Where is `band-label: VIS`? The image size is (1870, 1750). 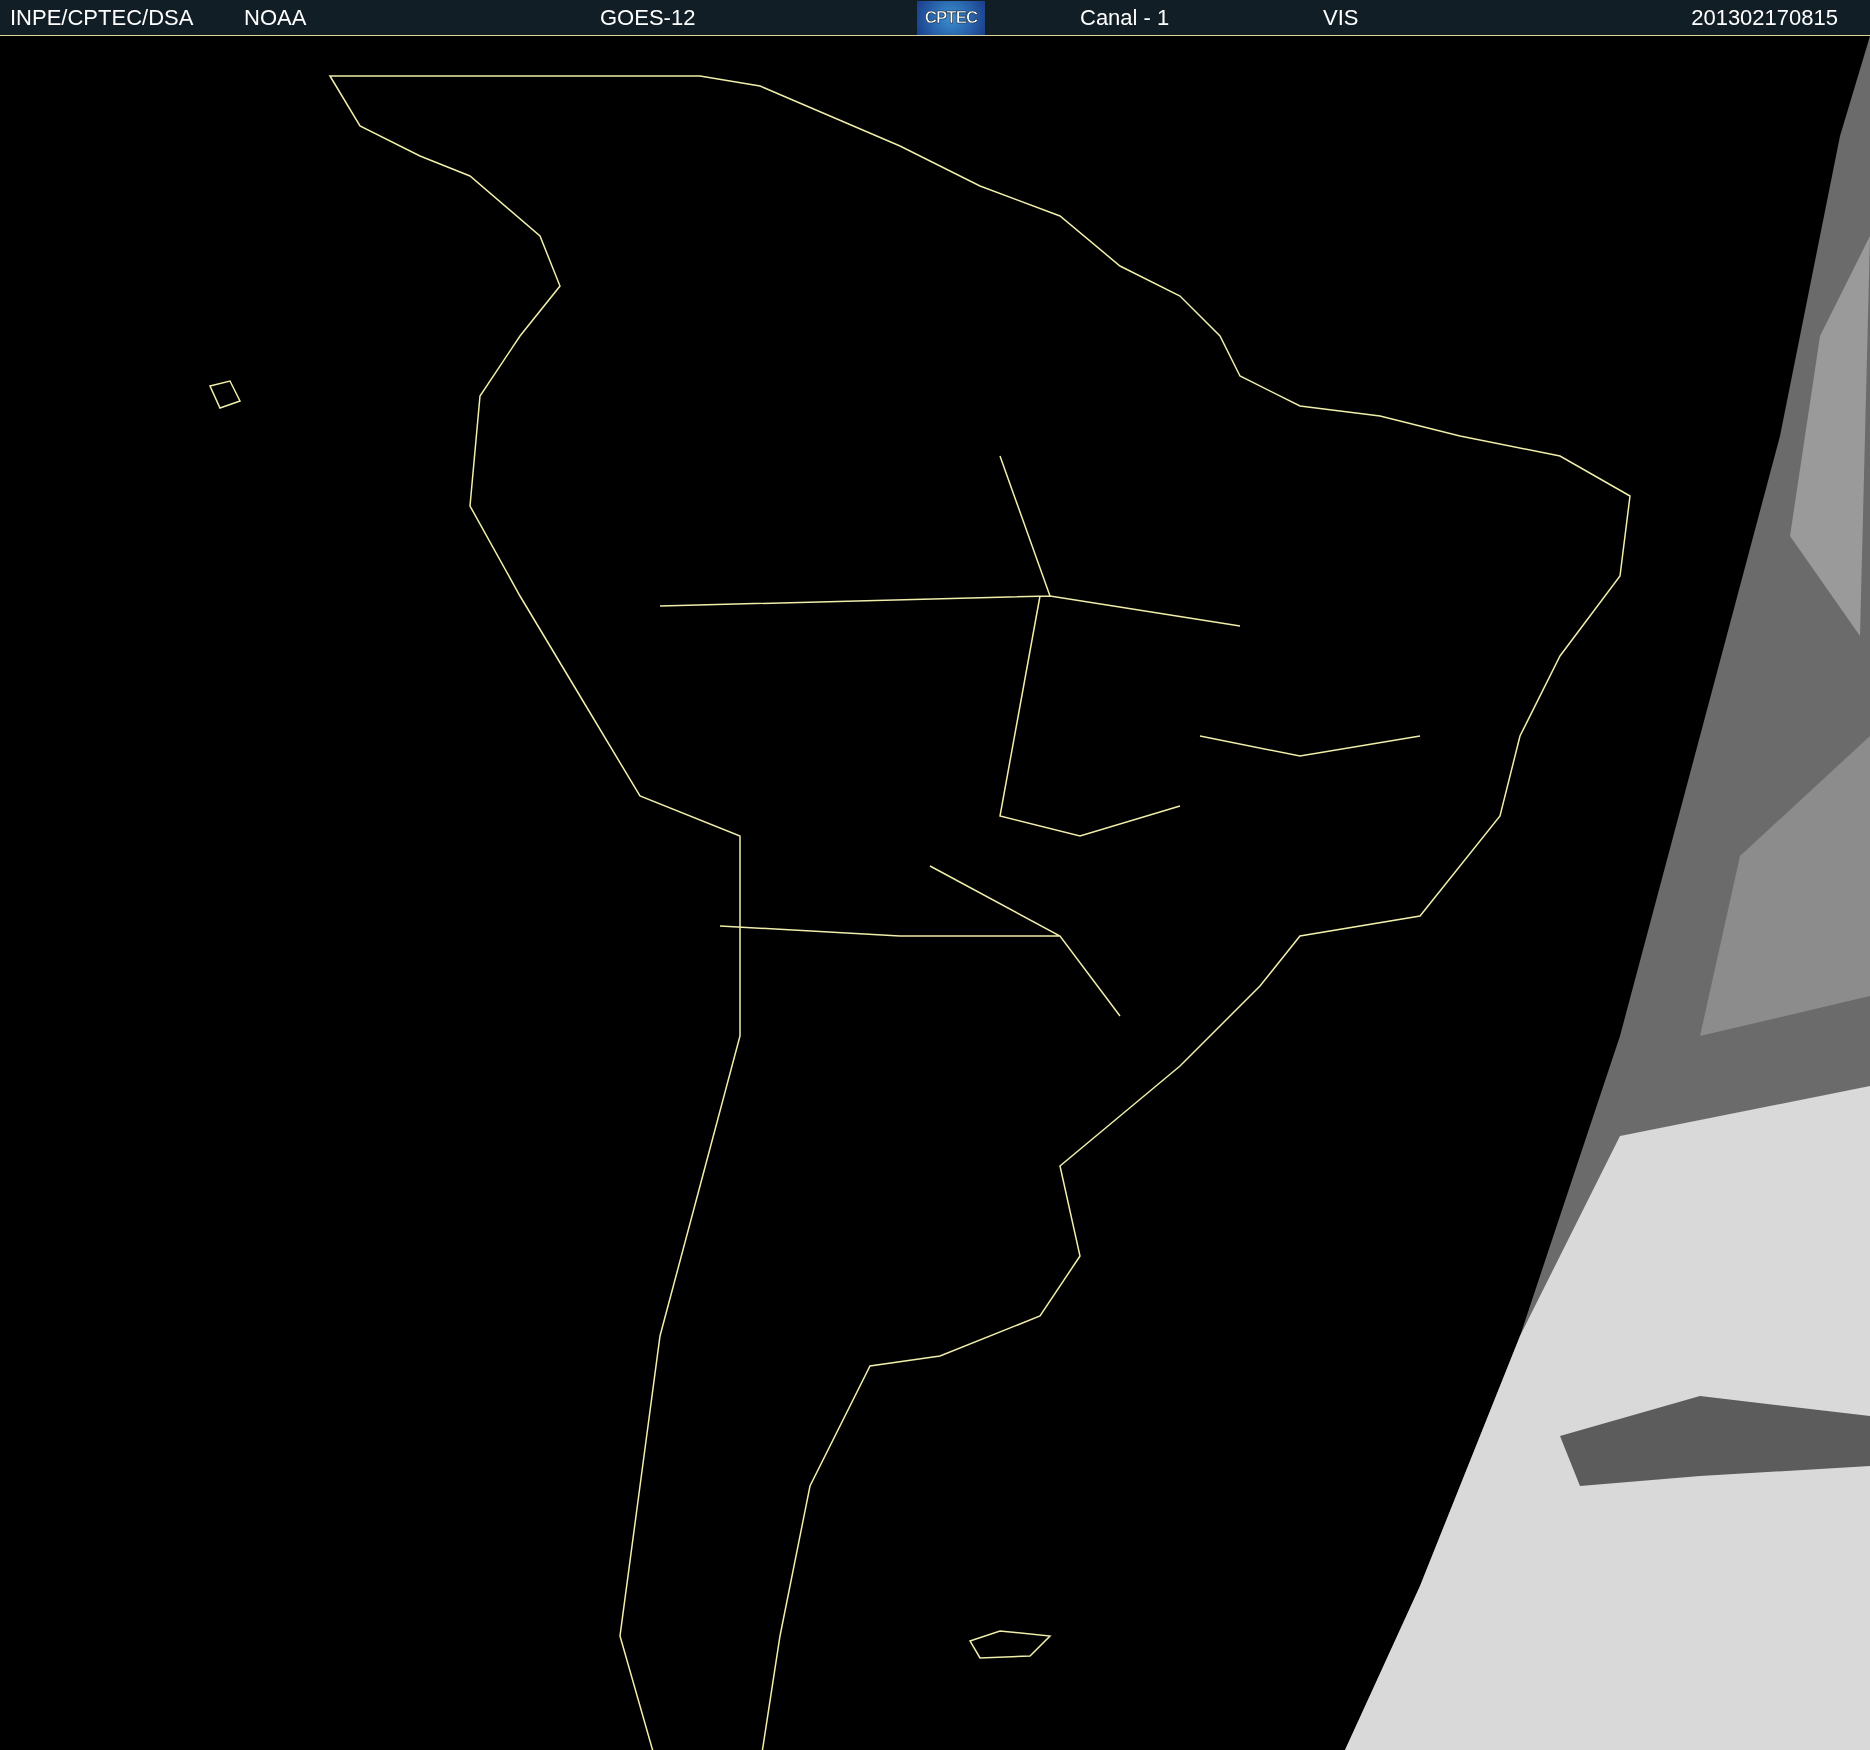
band-label: VIS is located at coordinates (1341, 17).